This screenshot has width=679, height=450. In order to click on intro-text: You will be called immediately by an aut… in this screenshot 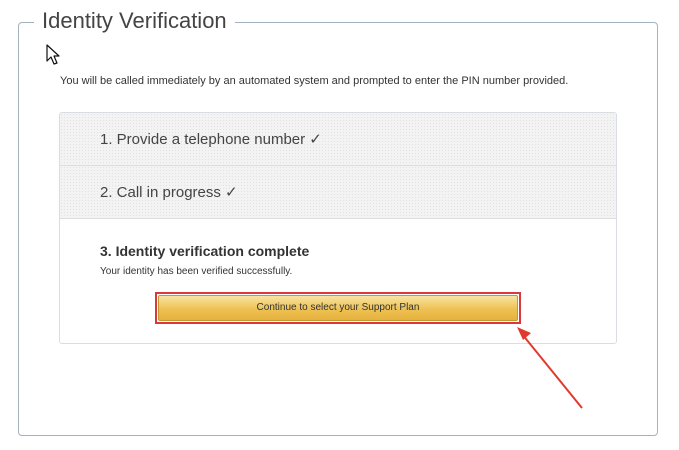, I will do `click(314, 81)`.